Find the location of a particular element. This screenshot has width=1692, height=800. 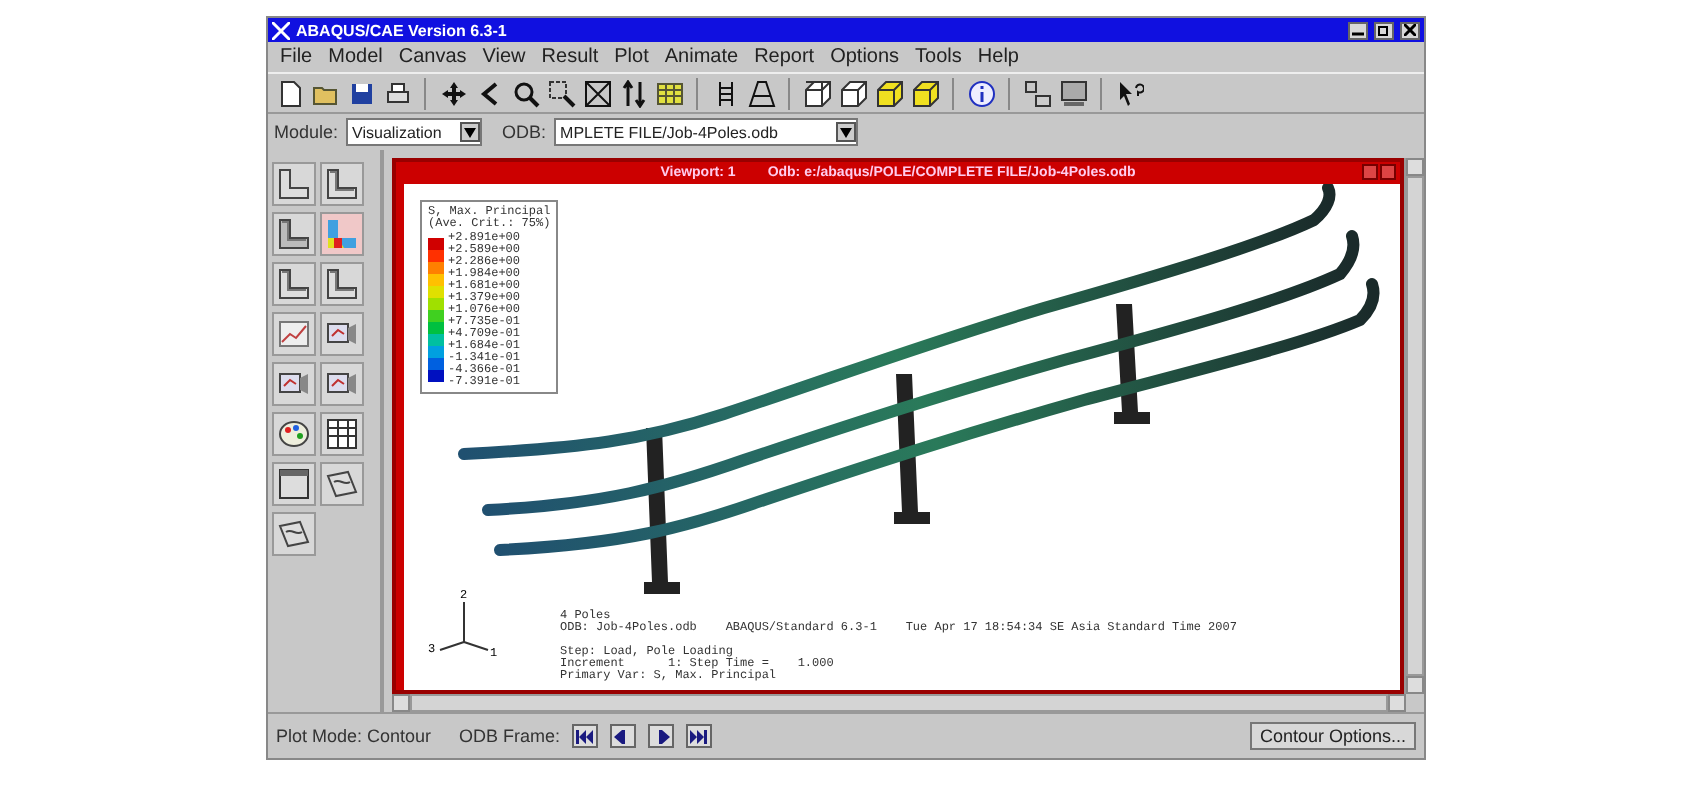

odb-label: ODB: is located at coordinates (524, 132).